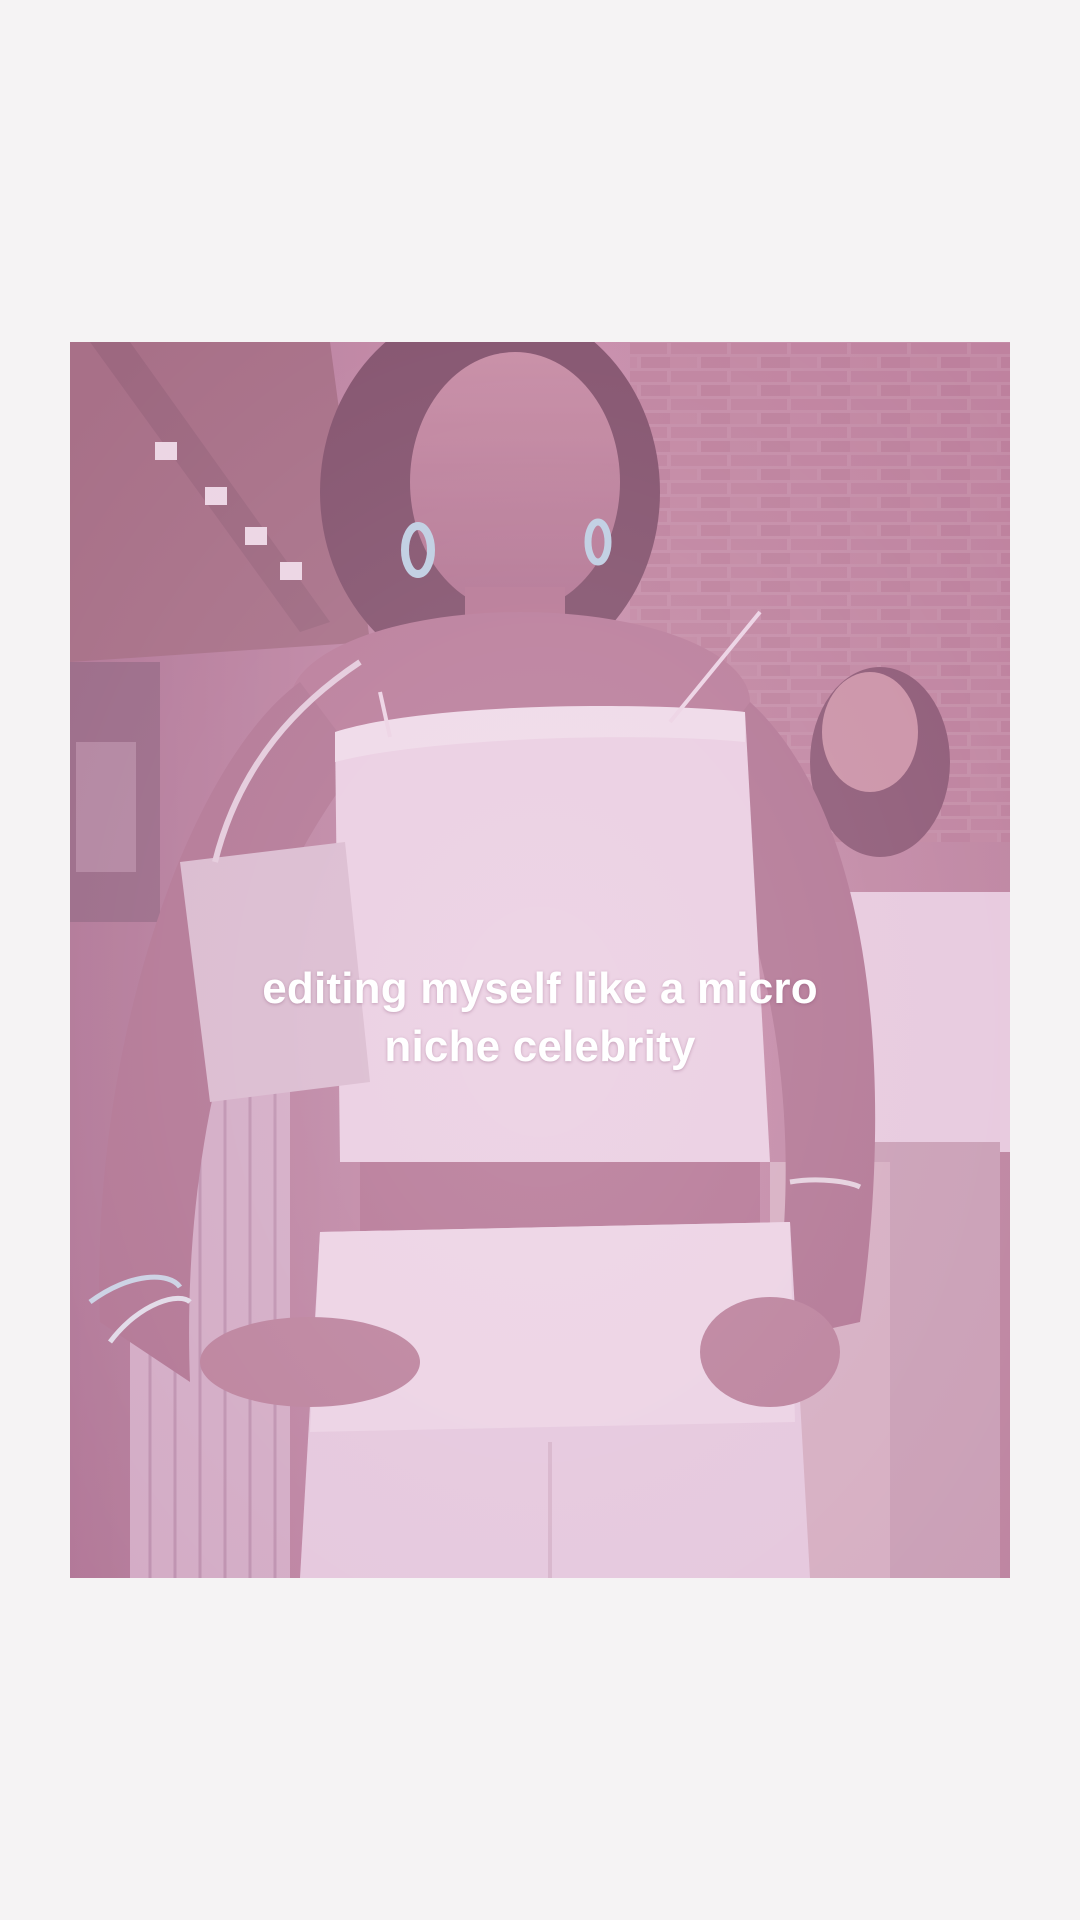  What do you see at coordinates (540, 1046) in the screenshot?
I see `caption-line-2: niche celebrity` at bounding box center [540, 1046].